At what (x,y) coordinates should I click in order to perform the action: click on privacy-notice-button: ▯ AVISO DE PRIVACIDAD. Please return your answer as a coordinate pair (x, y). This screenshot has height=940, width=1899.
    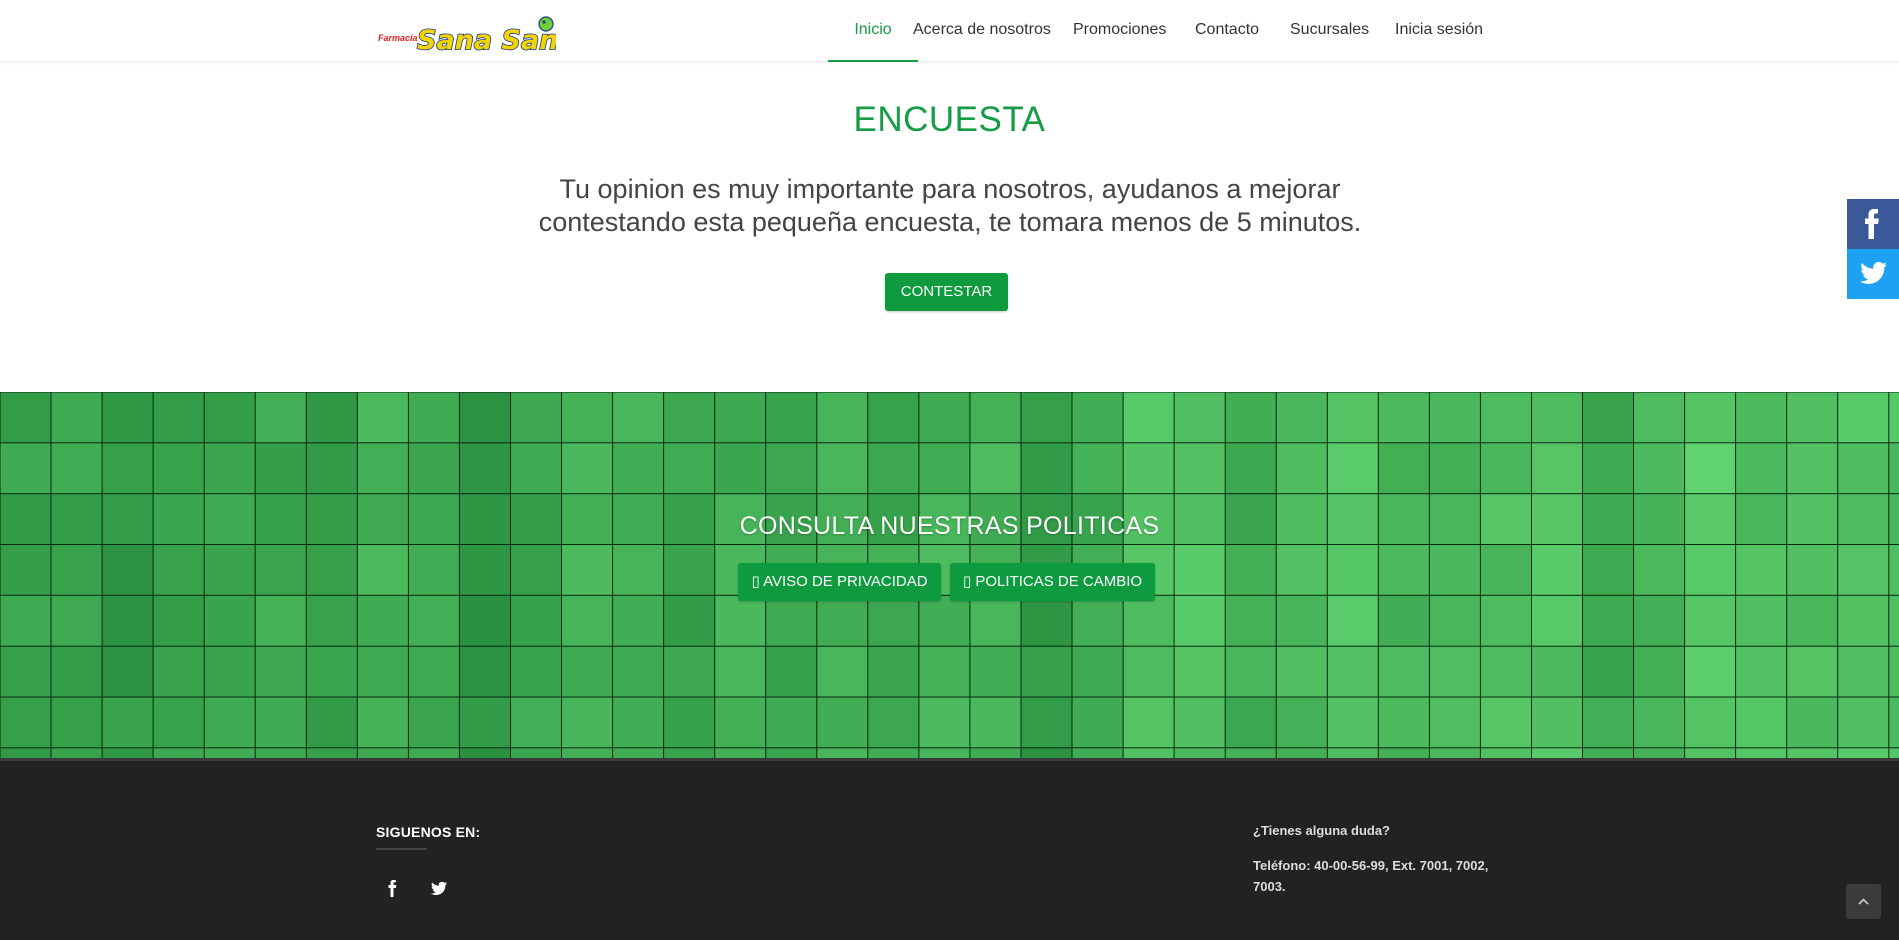
    Looking at the image, I should click on (839, 582).